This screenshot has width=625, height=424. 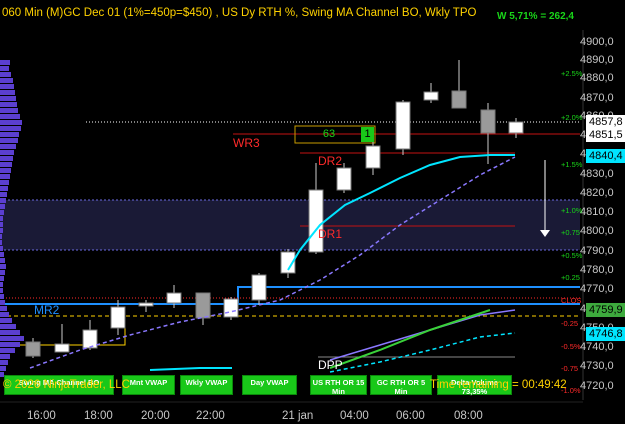 What do you see at coordinates (338, 382) in the screenshot?
I see `indicator-button-label: US RTH OR 15` at bounding box center [338, 382].